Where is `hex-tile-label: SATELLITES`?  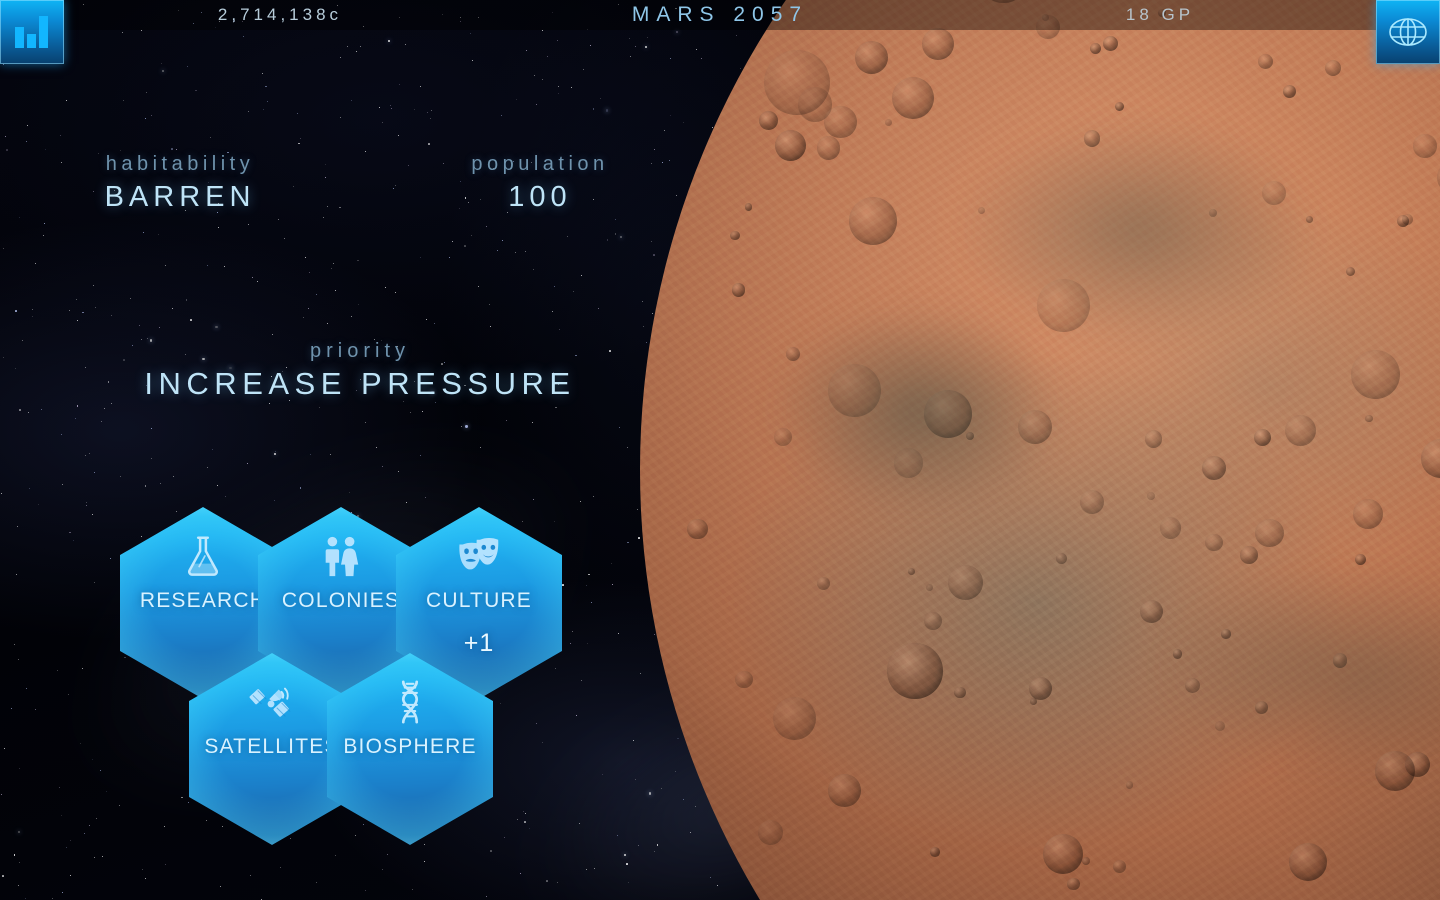
hex-tile-label: SATELLITES is located at coordinates (272, 746).